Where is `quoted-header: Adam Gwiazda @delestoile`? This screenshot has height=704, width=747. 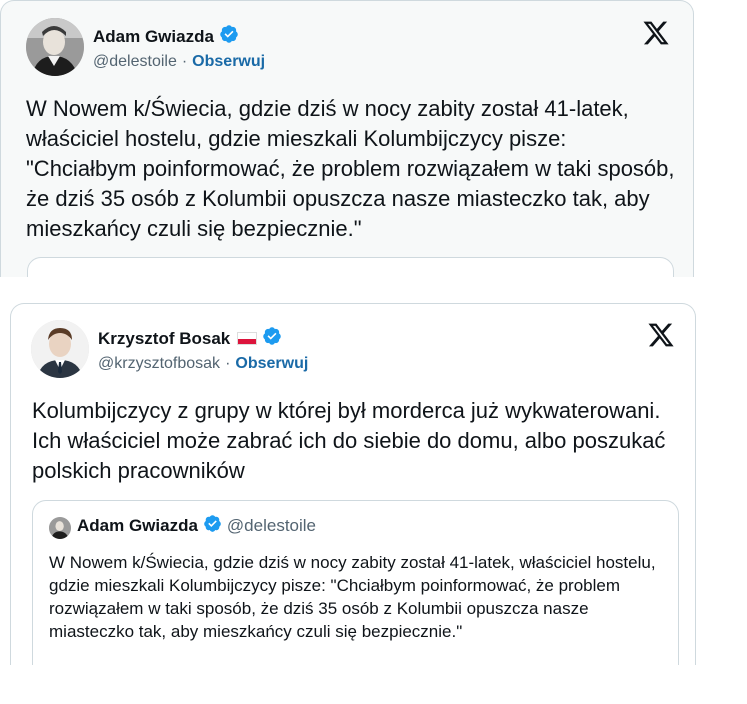 quoted-header: Adam Gwiazda @delestoile is located at coordinates (196, 526).